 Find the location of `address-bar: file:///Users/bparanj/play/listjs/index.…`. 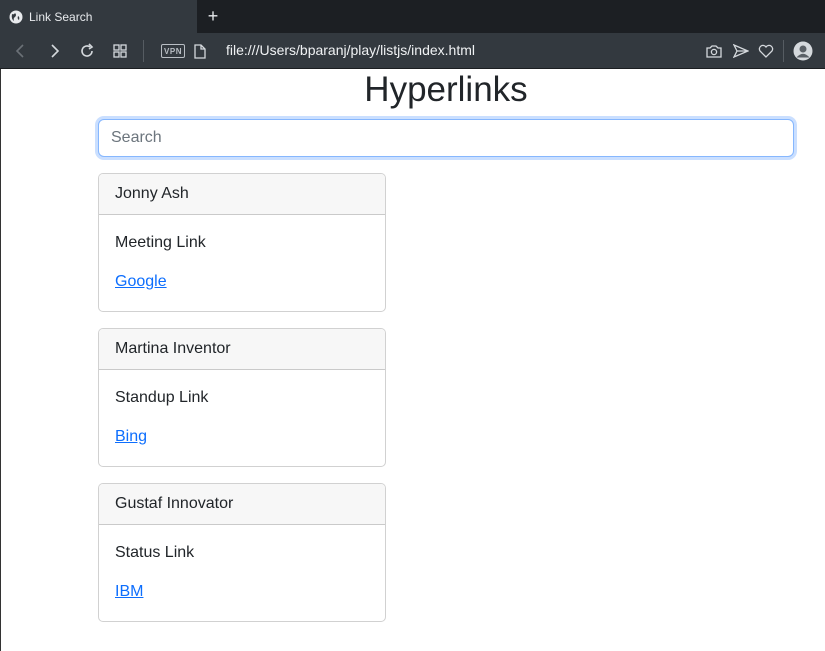

address-bar: file:///Users/bparanj/play/listjs/index.… is located at coordinates (350, 50).